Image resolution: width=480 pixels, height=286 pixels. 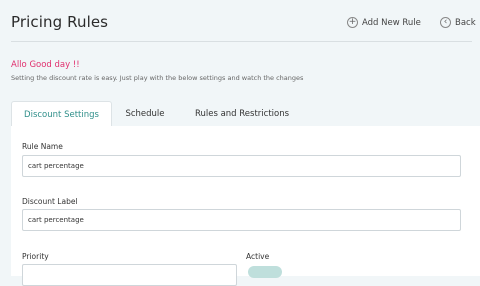 What do you see at coordinates (352, 22) in the screenshot?
I see `plus-circle-icon: +` at bounding box center [352, 22].